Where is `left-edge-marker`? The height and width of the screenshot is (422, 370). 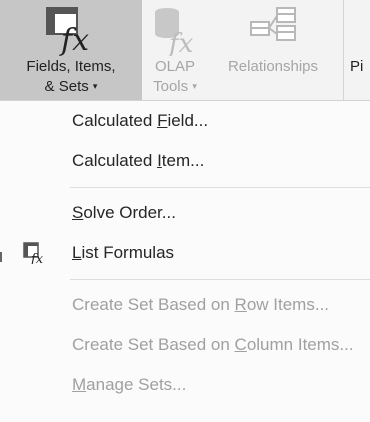
left-edge-marker is located at coordinates (1, 257).